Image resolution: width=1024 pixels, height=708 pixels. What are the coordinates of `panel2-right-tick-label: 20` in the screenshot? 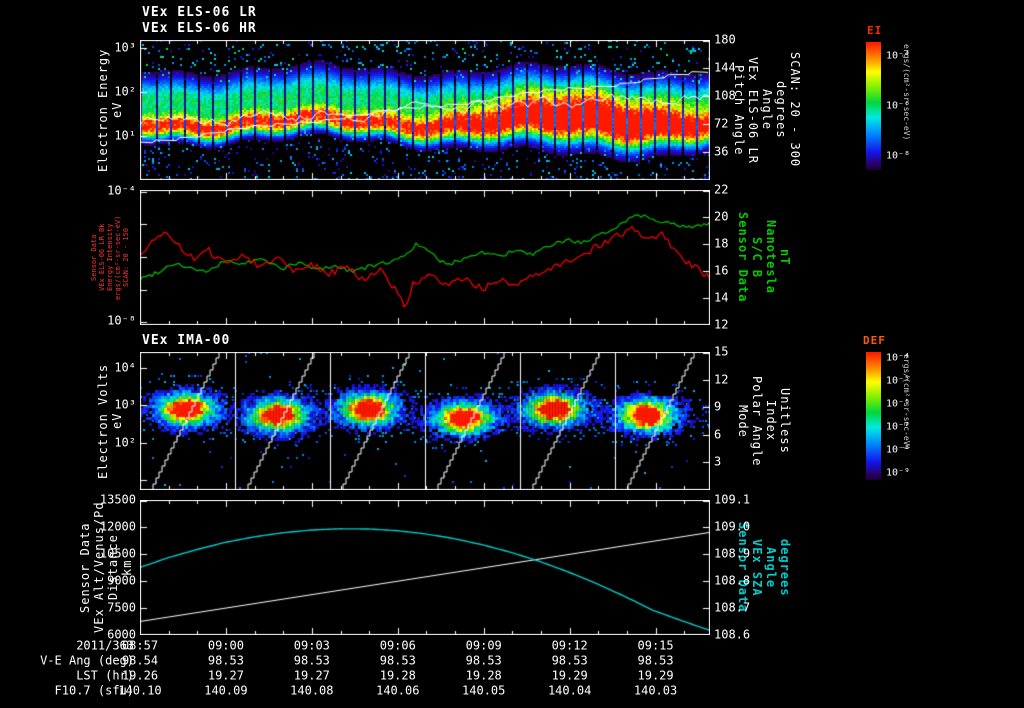 It's located at (721, 216).